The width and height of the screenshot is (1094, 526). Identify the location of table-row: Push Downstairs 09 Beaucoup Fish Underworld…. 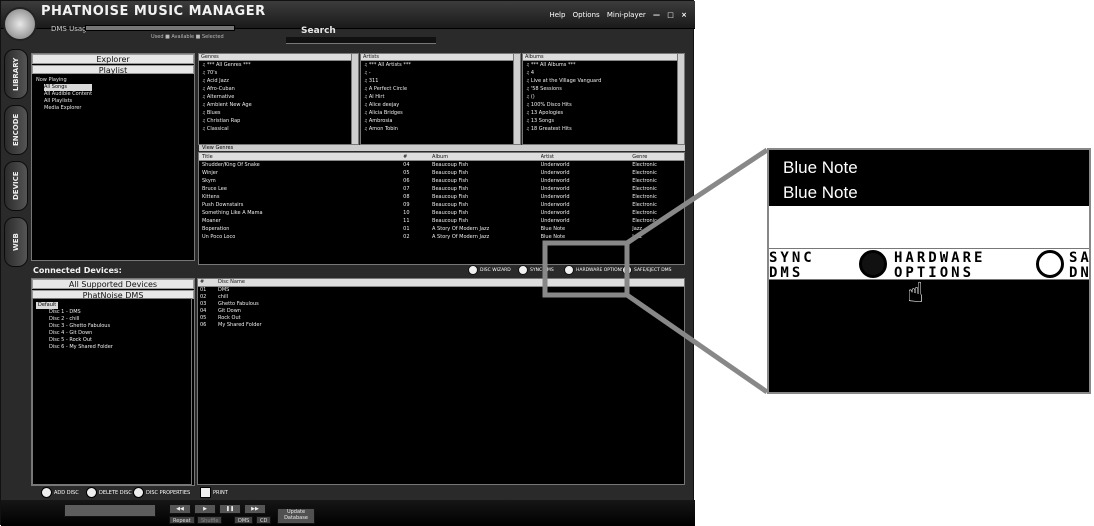
(441, 205).